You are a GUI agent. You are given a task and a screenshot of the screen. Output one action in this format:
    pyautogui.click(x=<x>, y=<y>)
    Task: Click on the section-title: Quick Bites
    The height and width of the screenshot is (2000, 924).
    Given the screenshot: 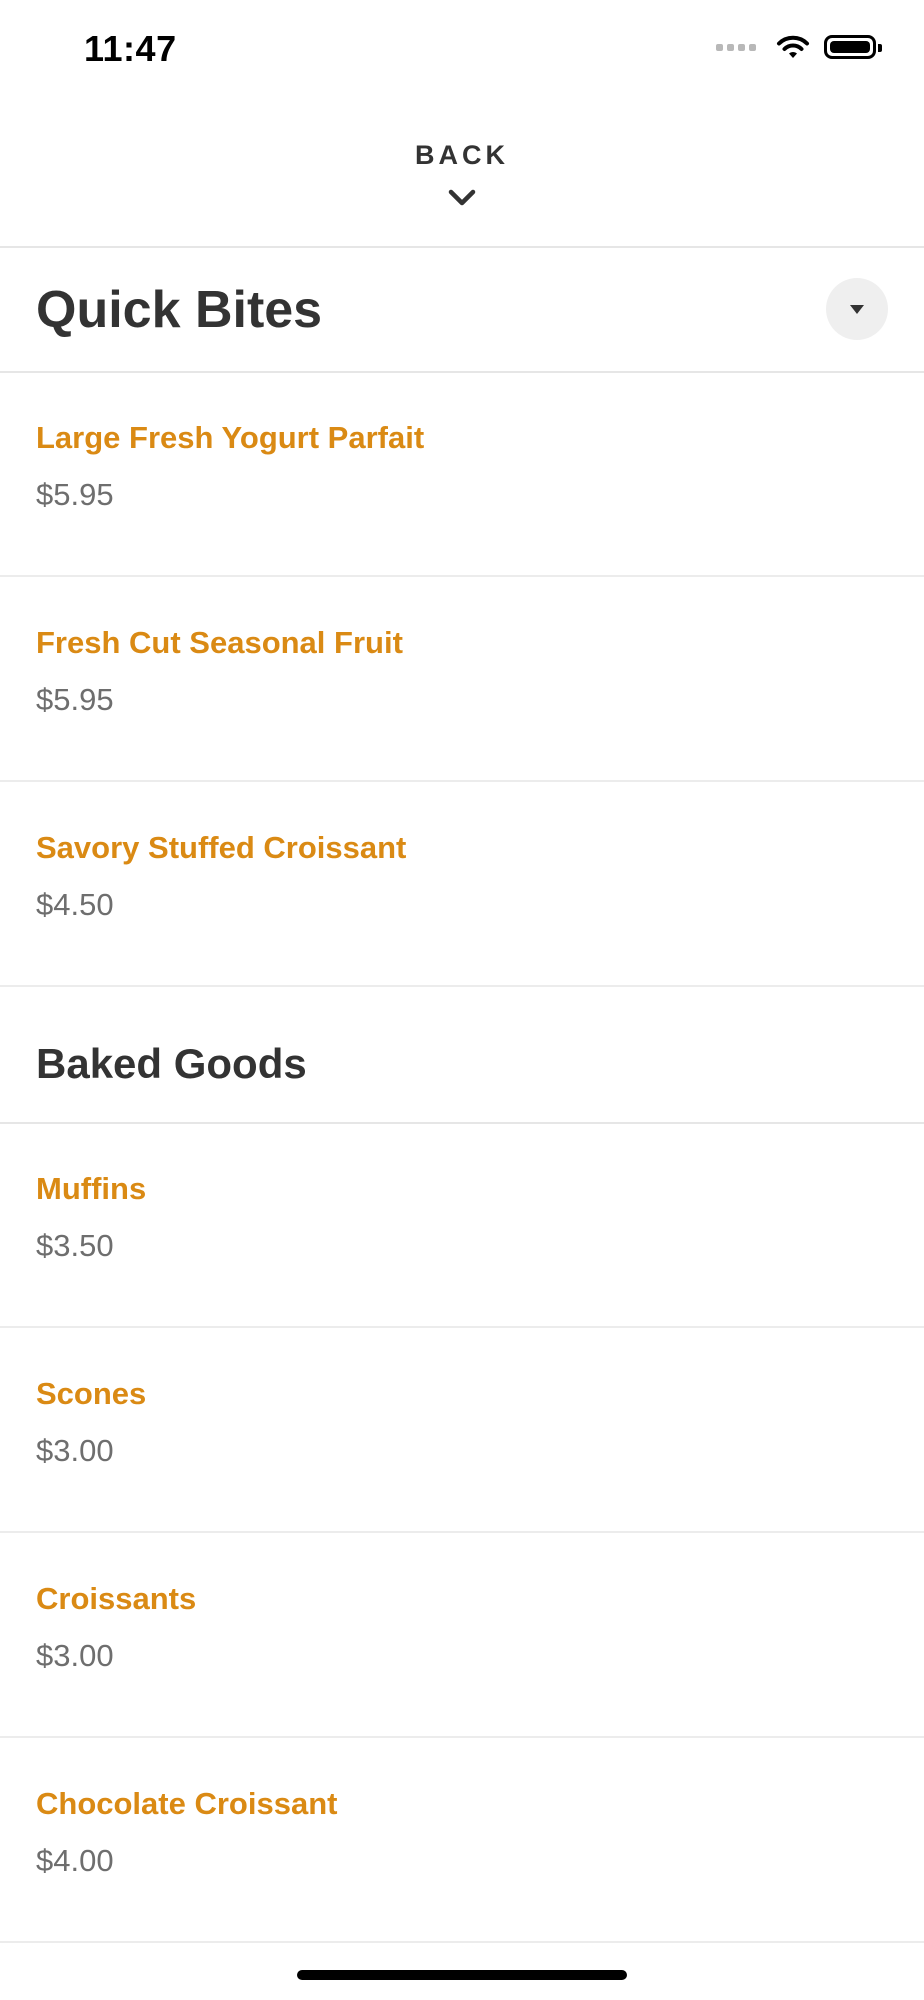 What is the action you would take?
    pyautogui.click(x=179, y=310)
    